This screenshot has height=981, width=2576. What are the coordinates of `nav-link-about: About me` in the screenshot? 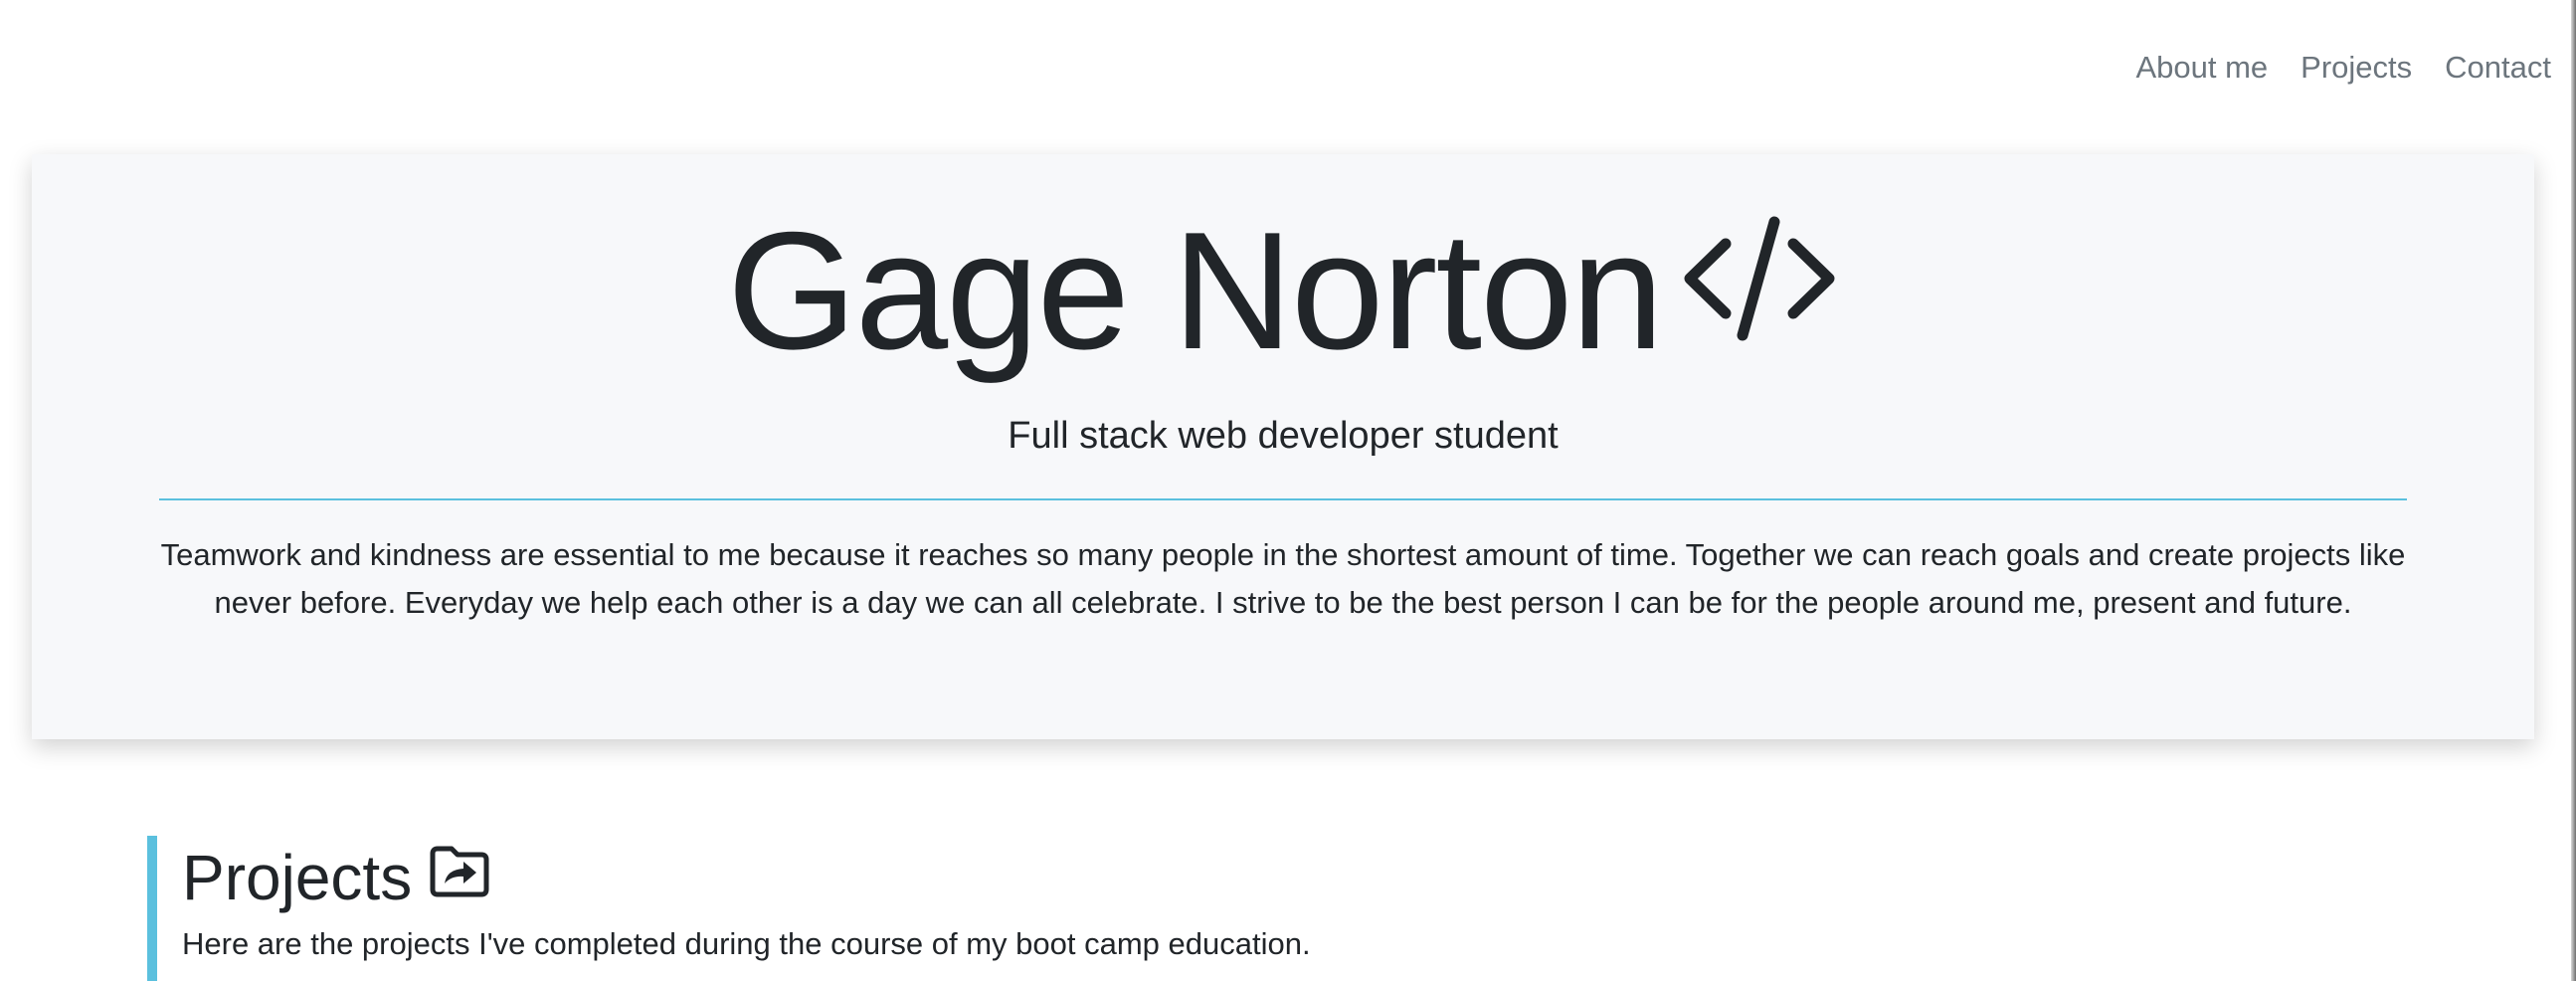 It's located at (2201, 68).